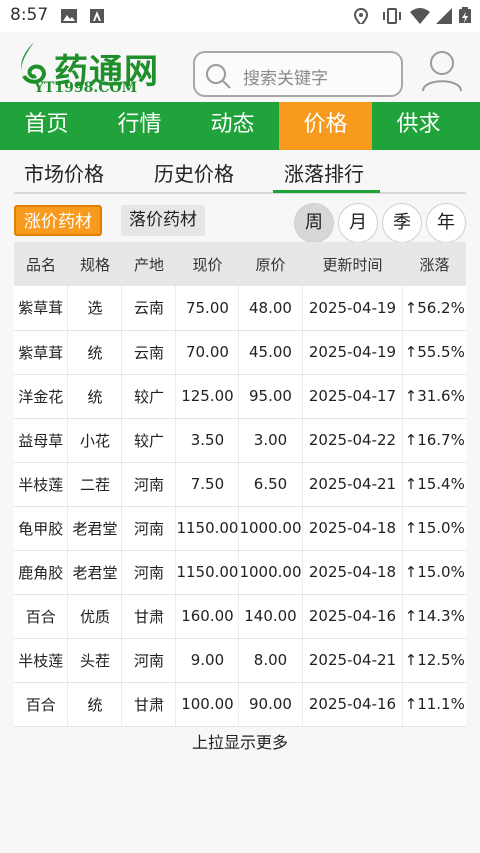 The image size is (480, 853). Describe the element at coordinates (270, 396) in the screenshot. I see `cell-original-price: 95.00` at that location.